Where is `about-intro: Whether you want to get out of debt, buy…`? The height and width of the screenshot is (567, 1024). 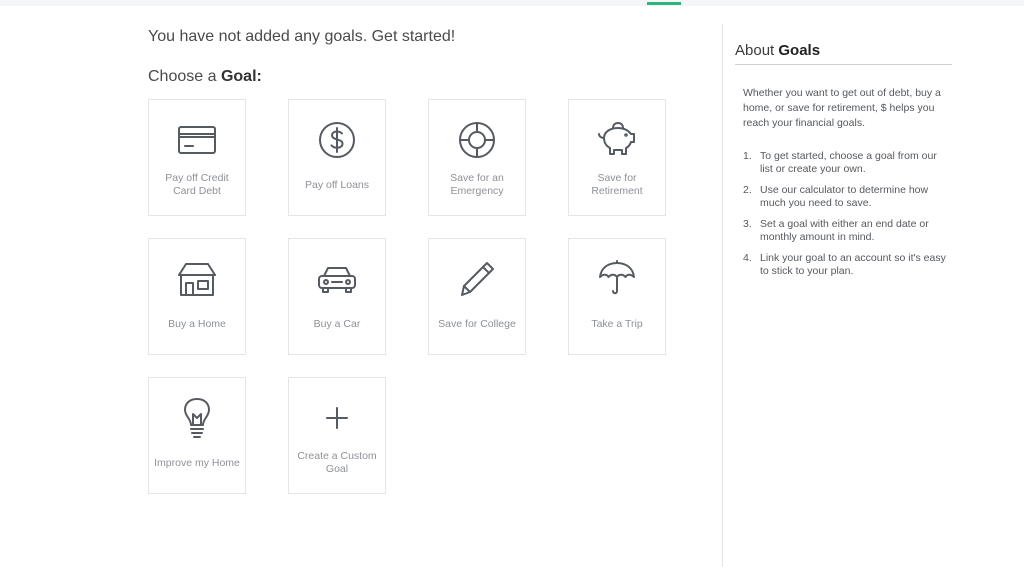
about-intro: Whether you want to get out of debt, buy… is located at coordinates (842, 108).